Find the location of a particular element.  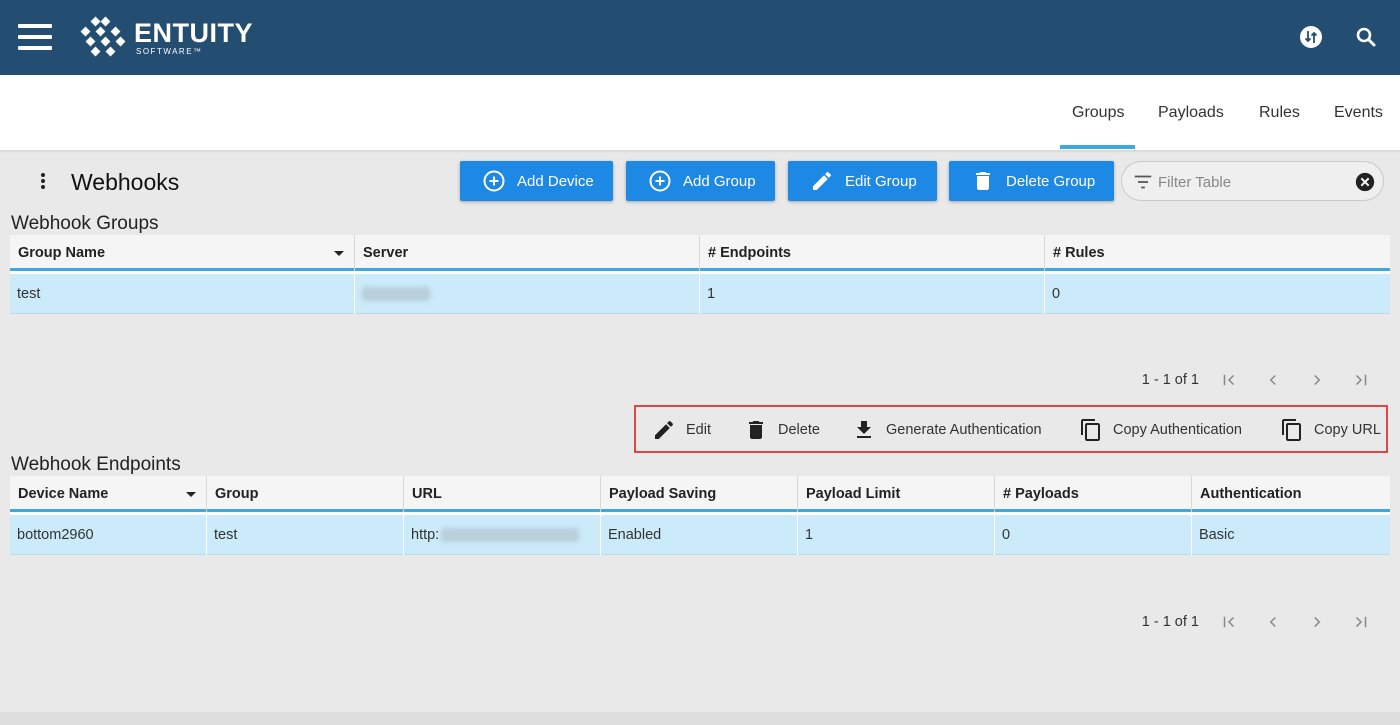

entuity-logo: ENTUITY SOFTWARE™ is located at coordinates (164, 38).